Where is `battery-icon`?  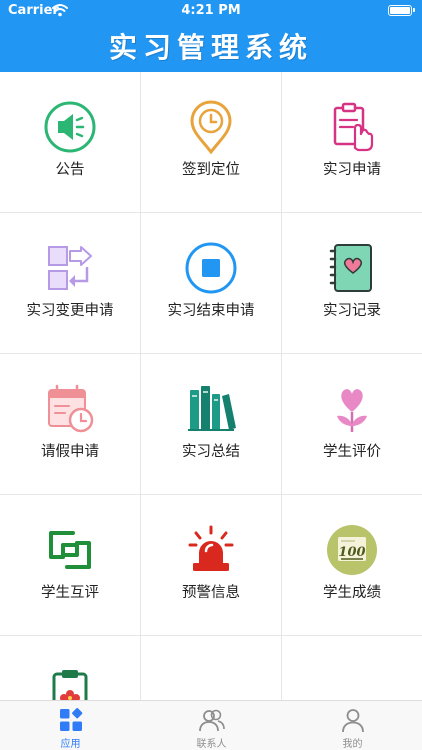 battery-icon is located at coordinates (401, 10).